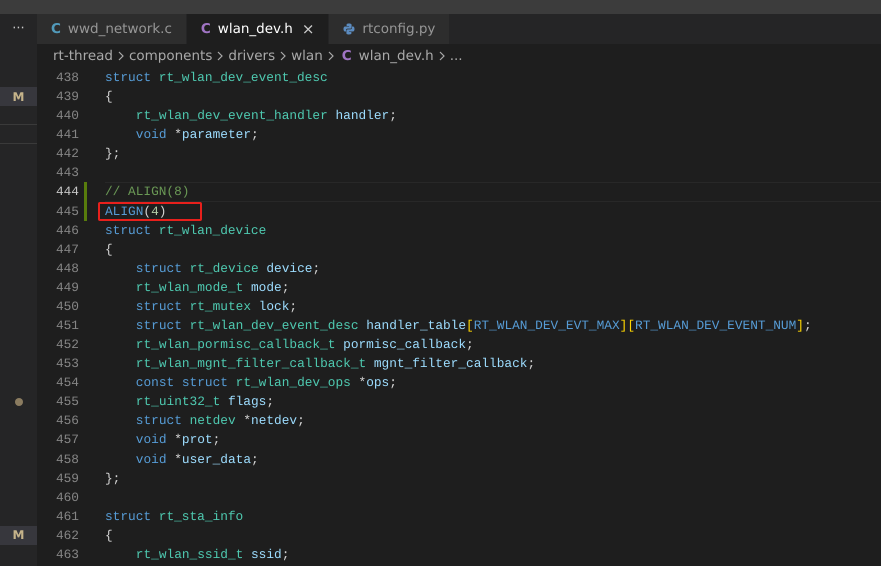  What do you see at coordinates (112, 29) in the screenshot?
I see `editor-tab: C wwd_network.c` at bounding box center [112, 29].